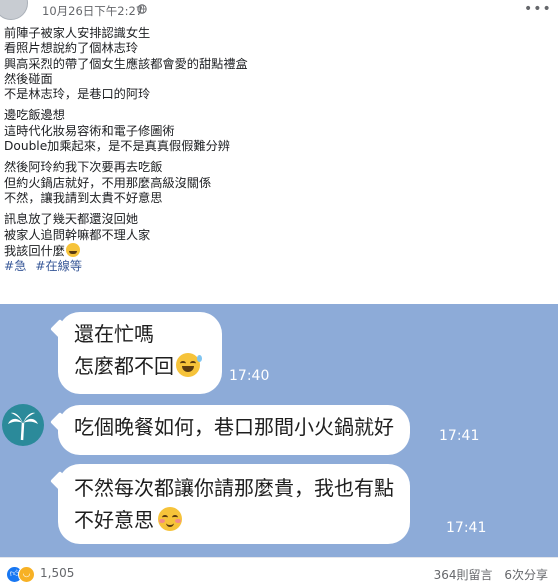 This screenshot has width=558, height=587. Describe the element at coordinates (26, 574) in the screenshot. I see `haha-reaction-icon: ◡` at that location.